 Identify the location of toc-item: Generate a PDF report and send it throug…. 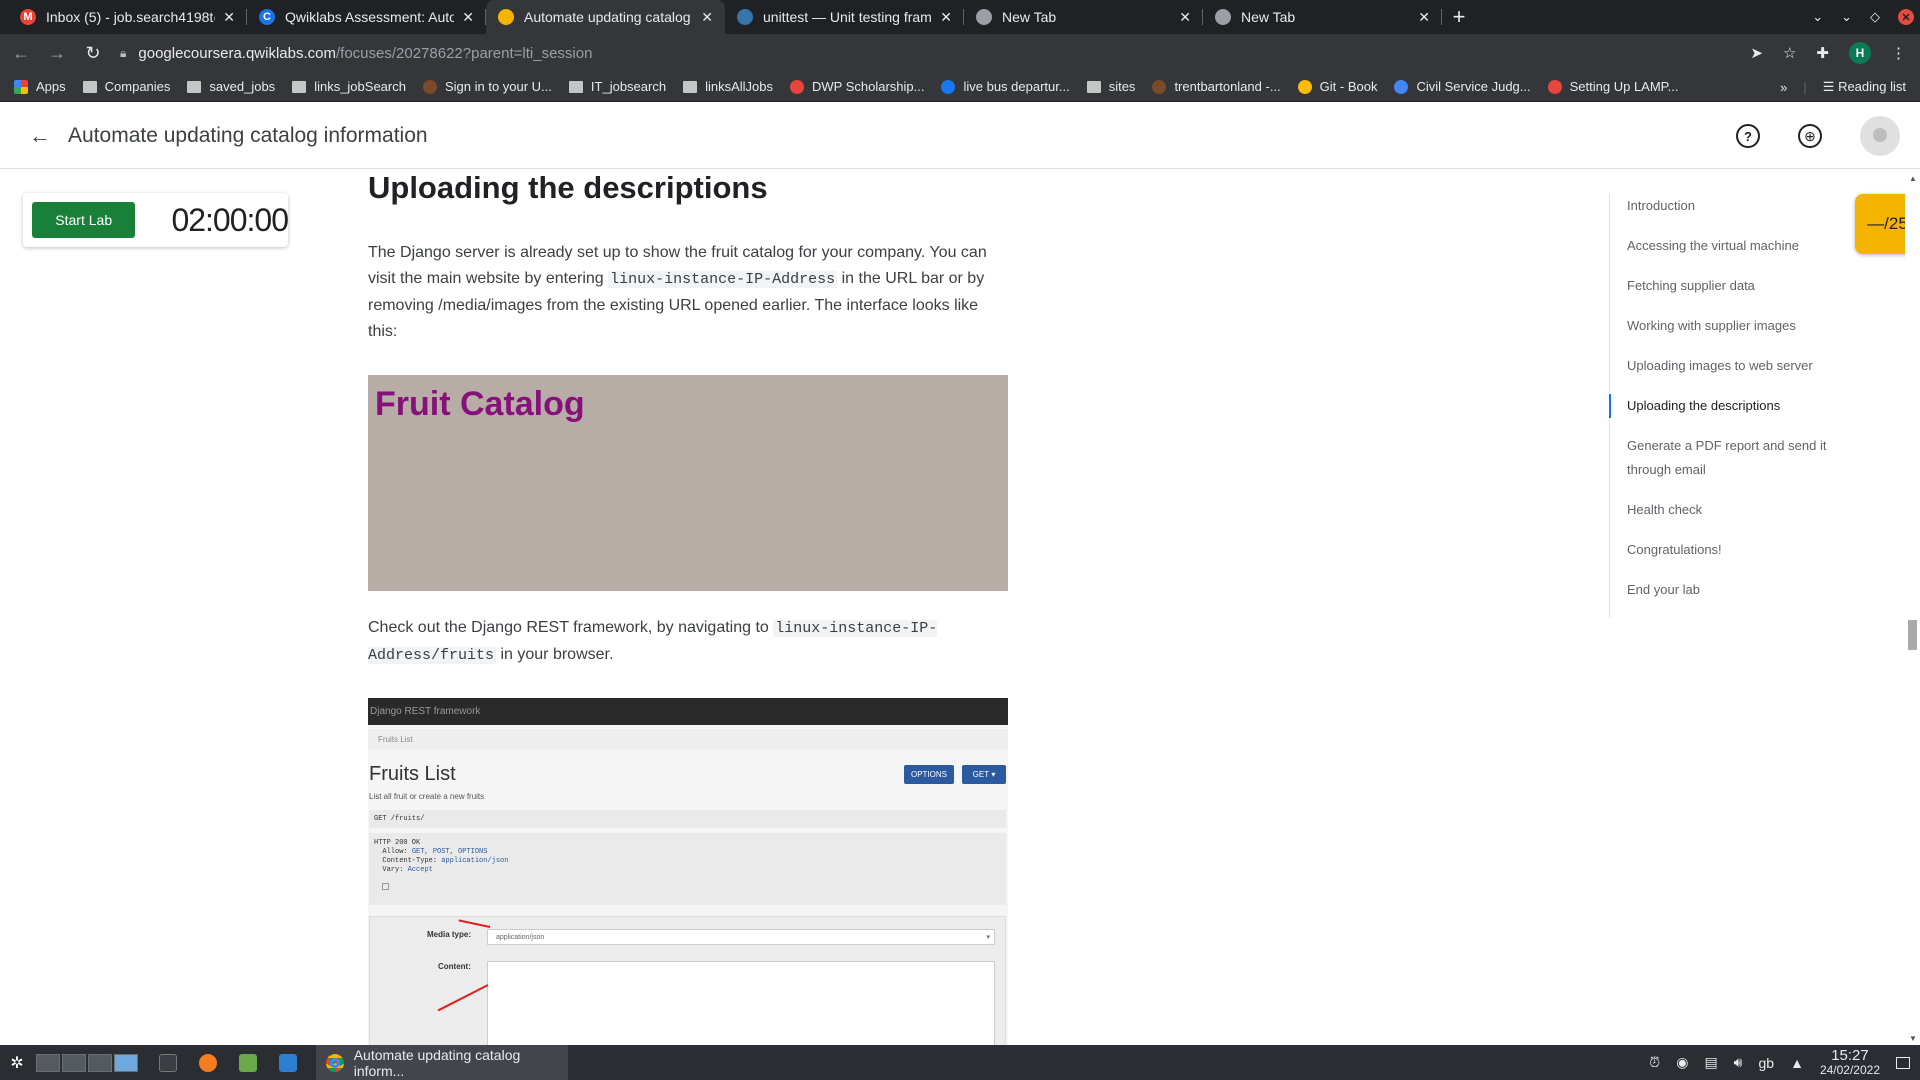
(1734, 458).